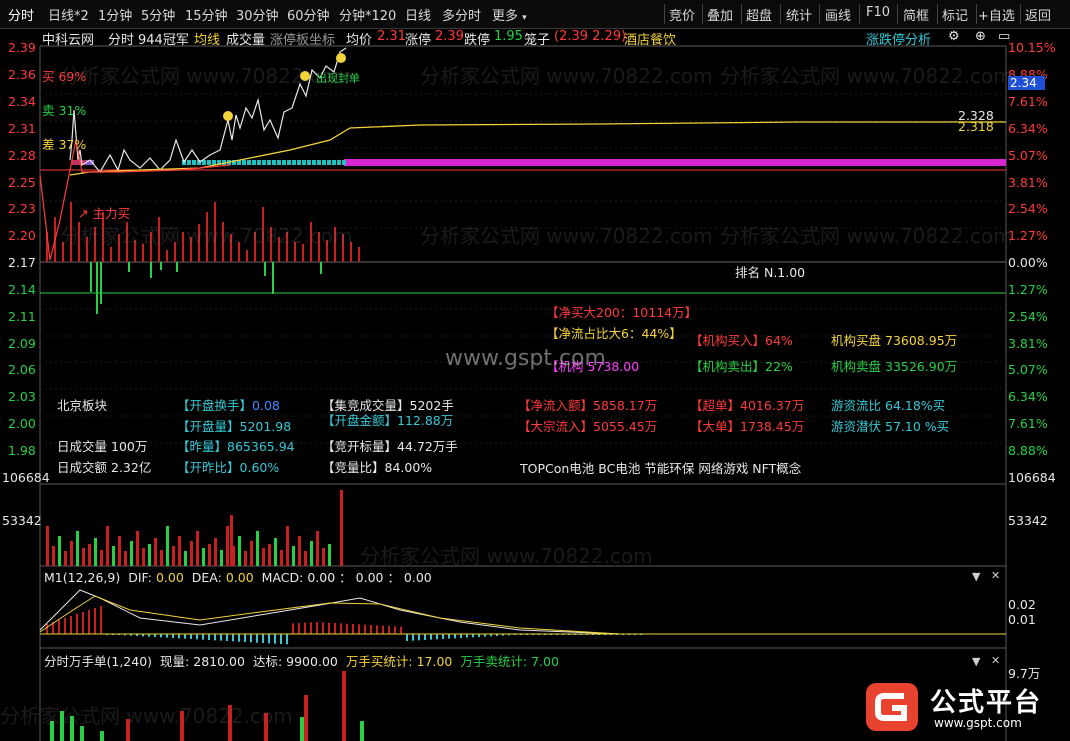 The width and height of the screenshot is (1070, 741). What do you see at coordinates (978, 723) in the screenshot?
I see `logo-url: www.gspt.com` at bounding box center [978, 723].